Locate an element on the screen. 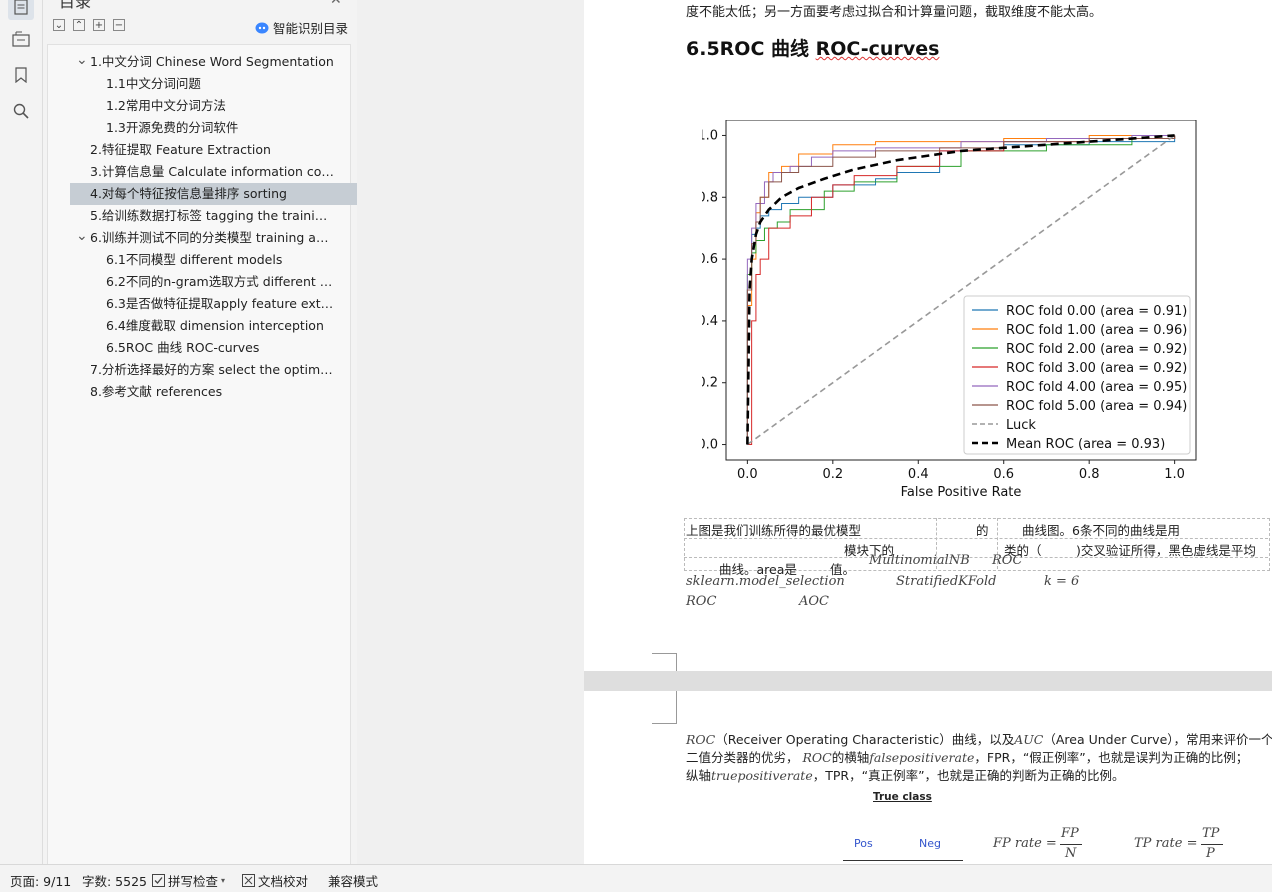 The image size is (1272, 892). toc-toolbar: ⌄ ⌃ + − is located at coordinates (89, 27).